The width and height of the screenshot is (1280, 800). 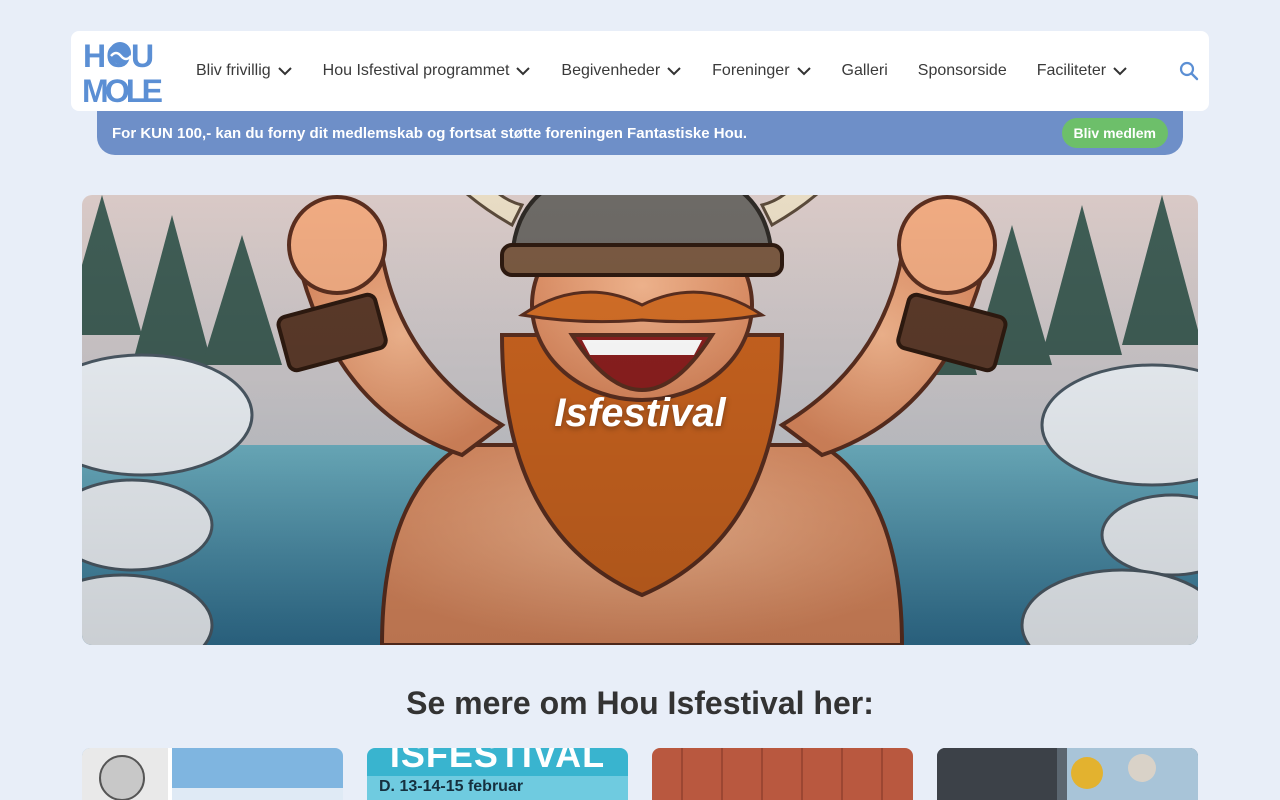 I want to click on nav-label: Faciliteter, so click(x=1071, y=70).